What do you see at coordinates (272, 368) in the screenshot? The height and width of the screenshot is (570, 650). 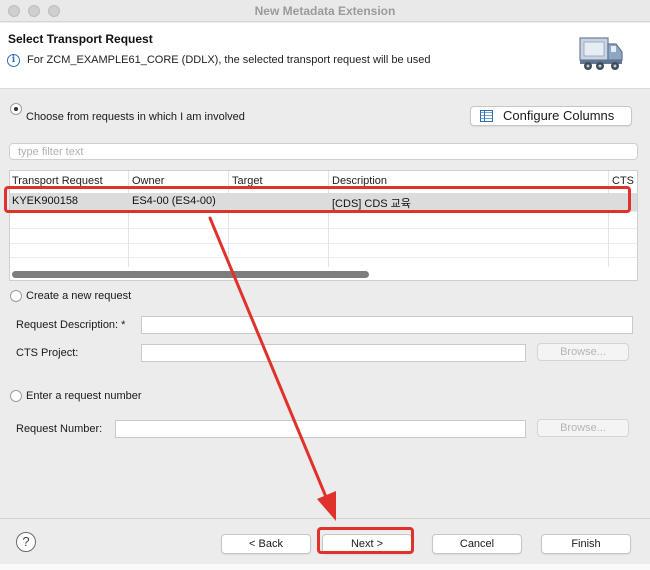 I see `arrow-annotation` at bounding box center [272, 368].